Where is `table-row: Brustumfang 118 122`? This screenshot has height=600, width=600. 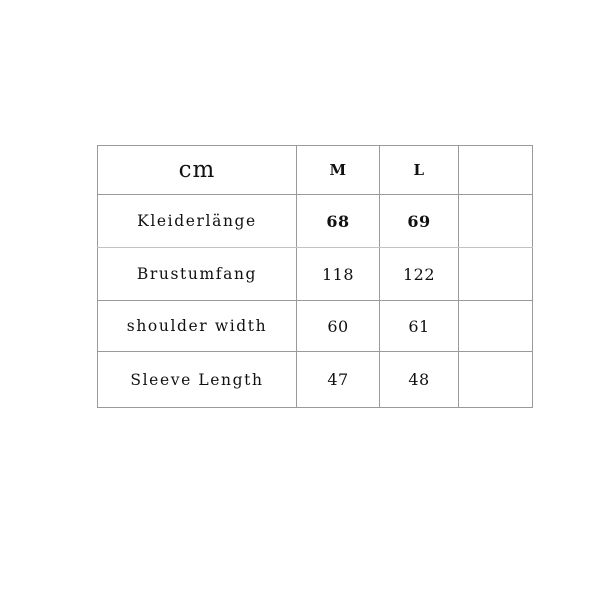 table-row: Brustumfang 118 122 is located at coordinates (315, 274).